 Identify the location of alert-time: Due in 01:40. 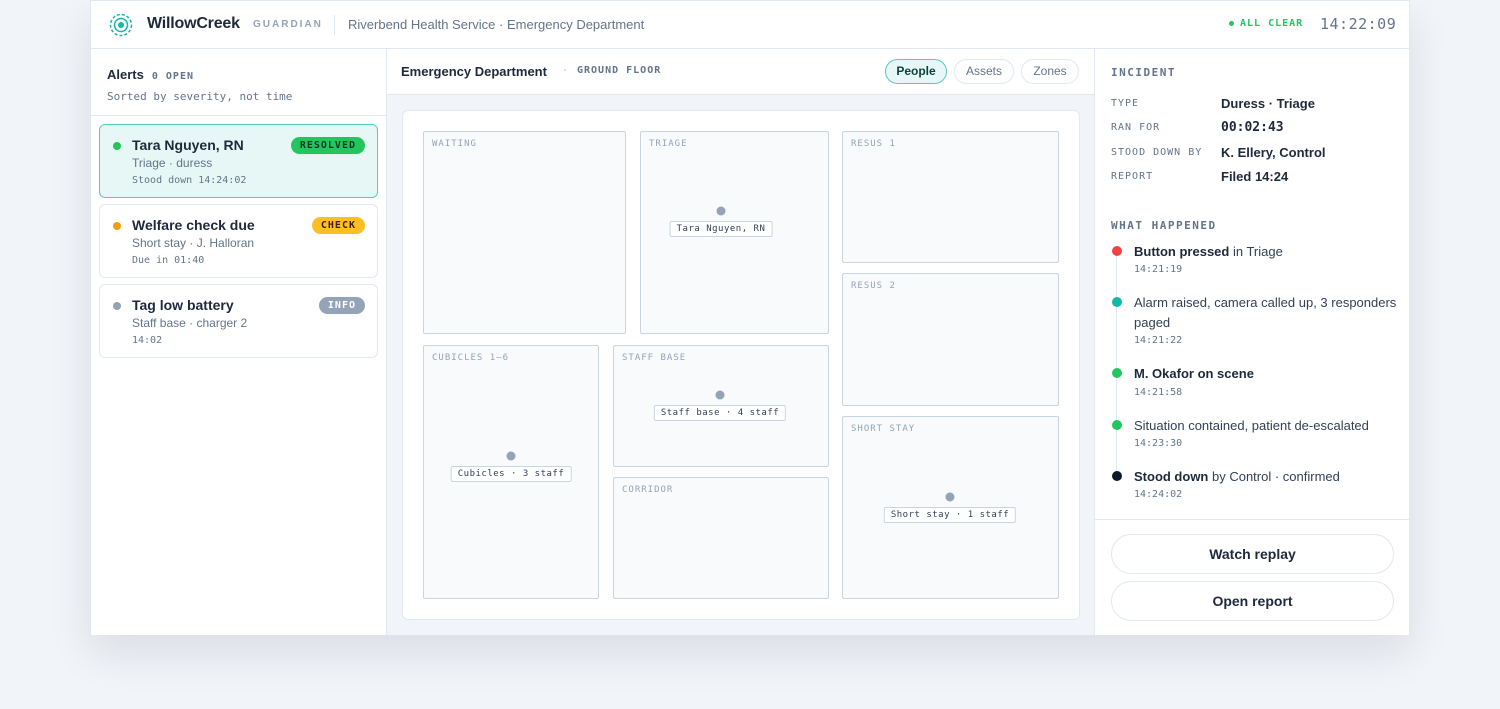
(168, 260).